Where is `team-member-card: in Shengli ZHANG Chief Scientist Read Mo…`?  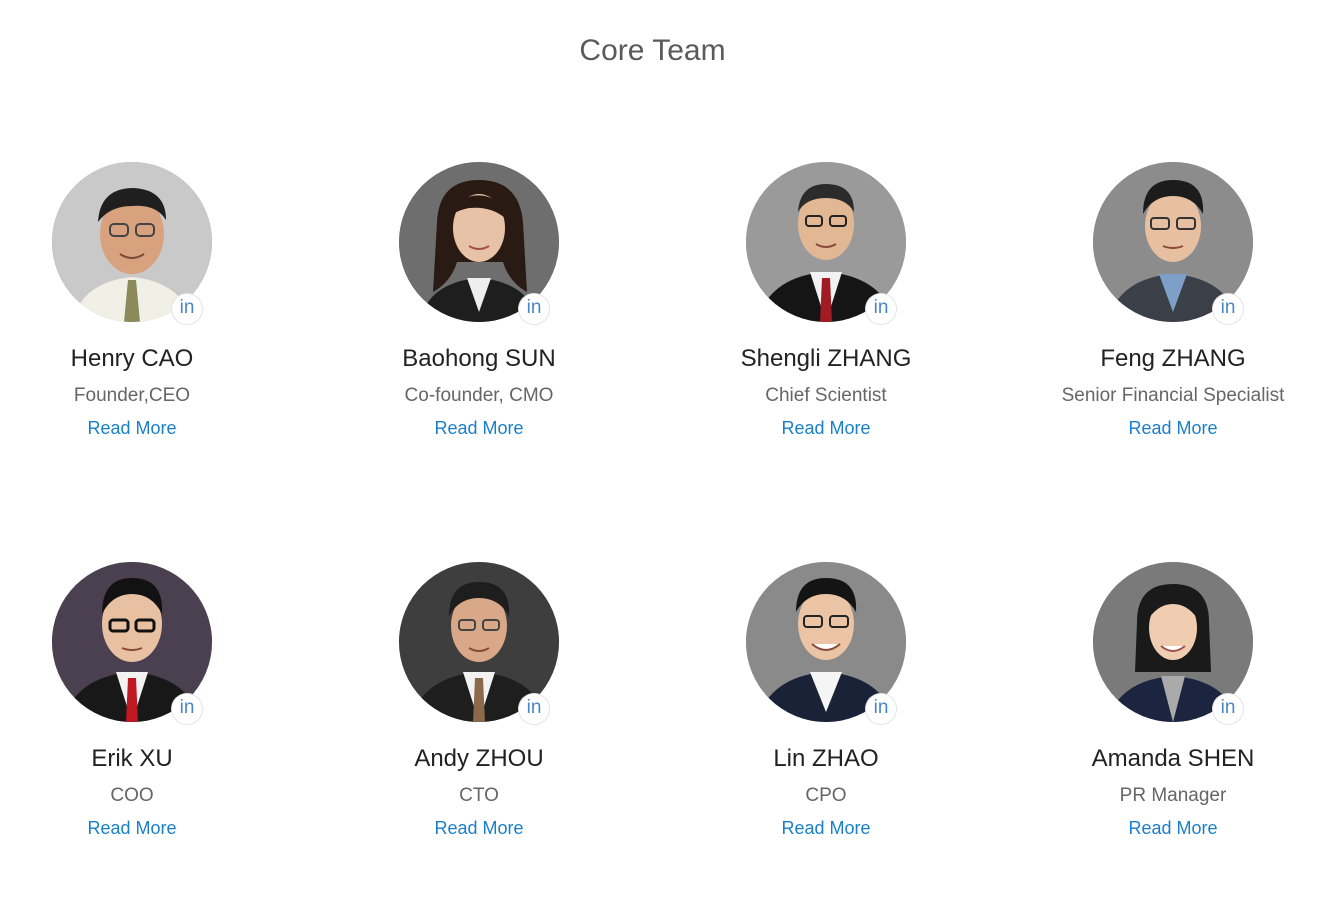
team-member-card: in Shengli ZHANG Chief Scientist Read Mo… is located at coordinates (826, 300).